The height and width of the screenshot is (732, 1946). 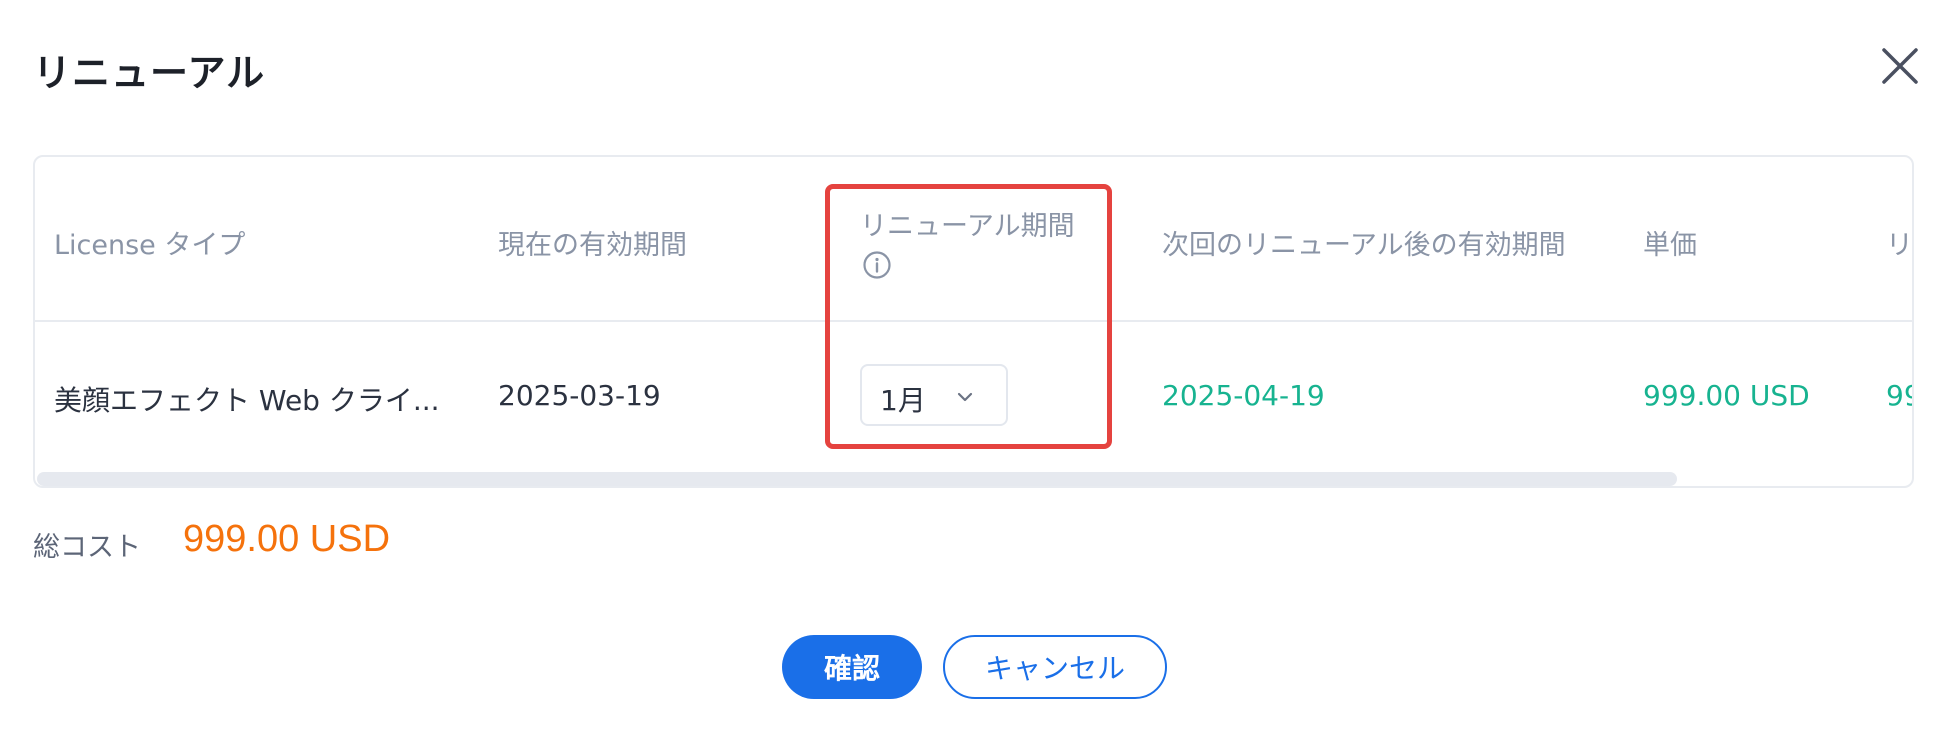 I want to click on dialog-title: リニューアル, so click(x=149, y=73).